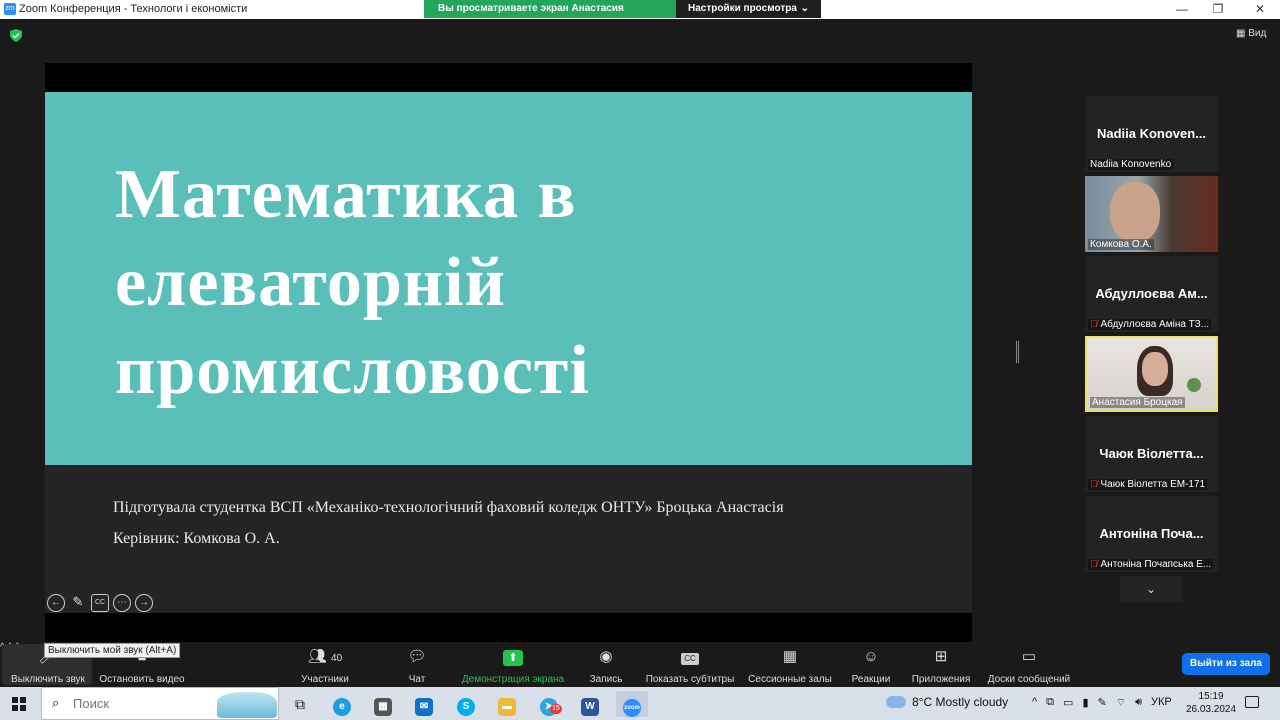 The height and width of the screenshot is (720, 1280). Describe the element at coordinates (1211, 696) in the screenshot. I see `clock-time: 15:19` at that location.